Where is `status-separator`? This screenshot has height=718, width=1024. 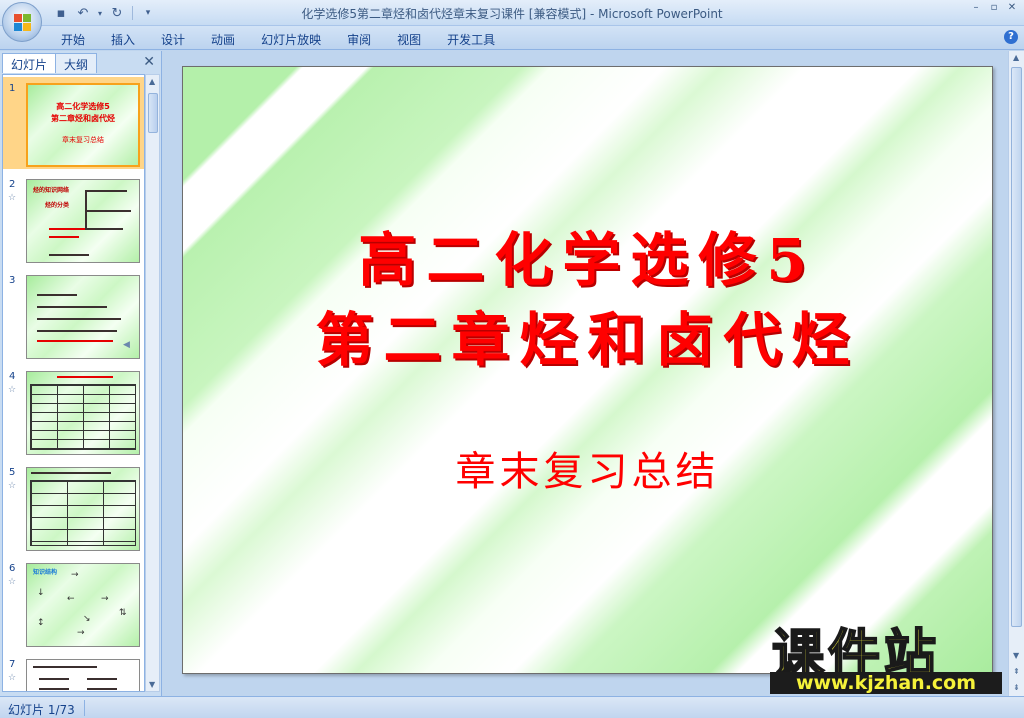
status-separator is located at coordinates (84, 708).